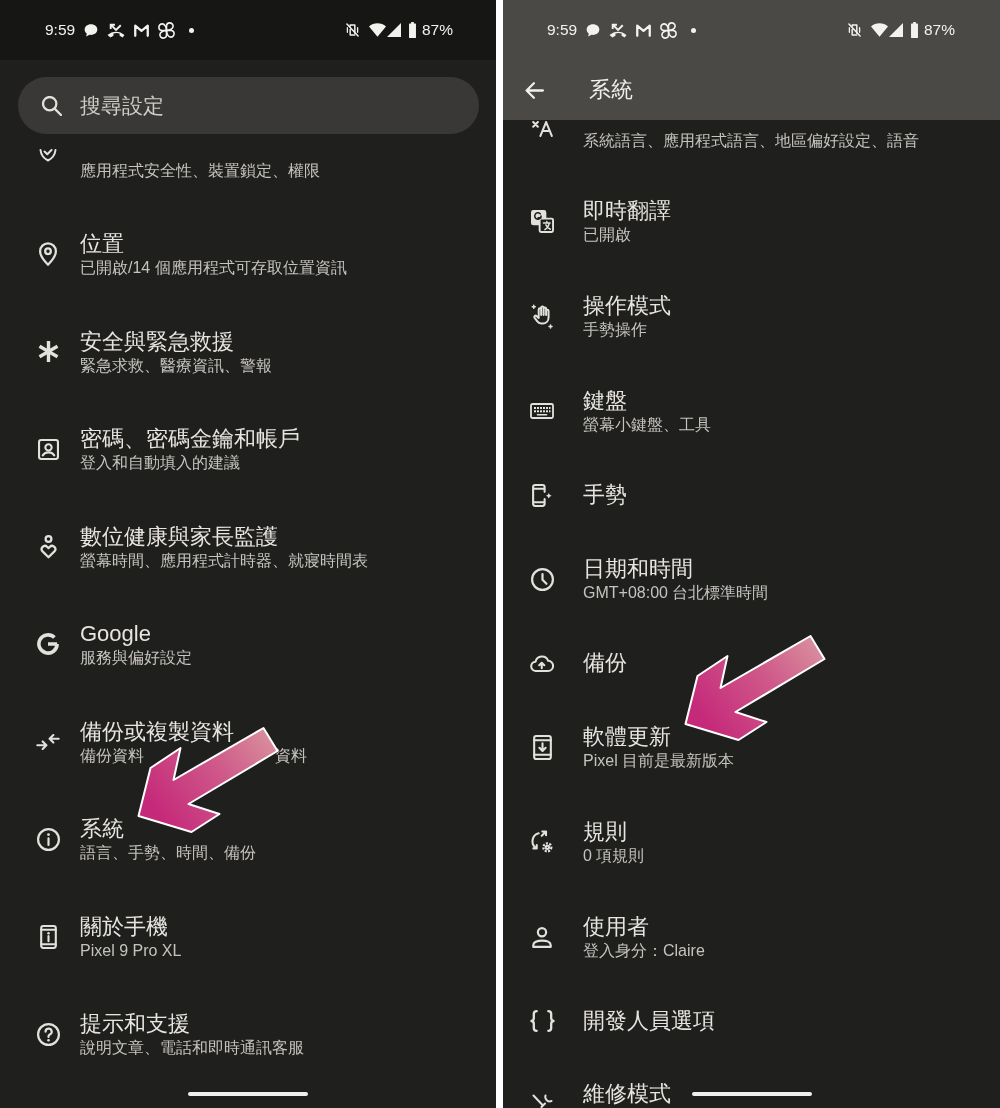  I want to click on settings-item: 應用程式安全性、裝置鎖定、權限, so click(178, 164).